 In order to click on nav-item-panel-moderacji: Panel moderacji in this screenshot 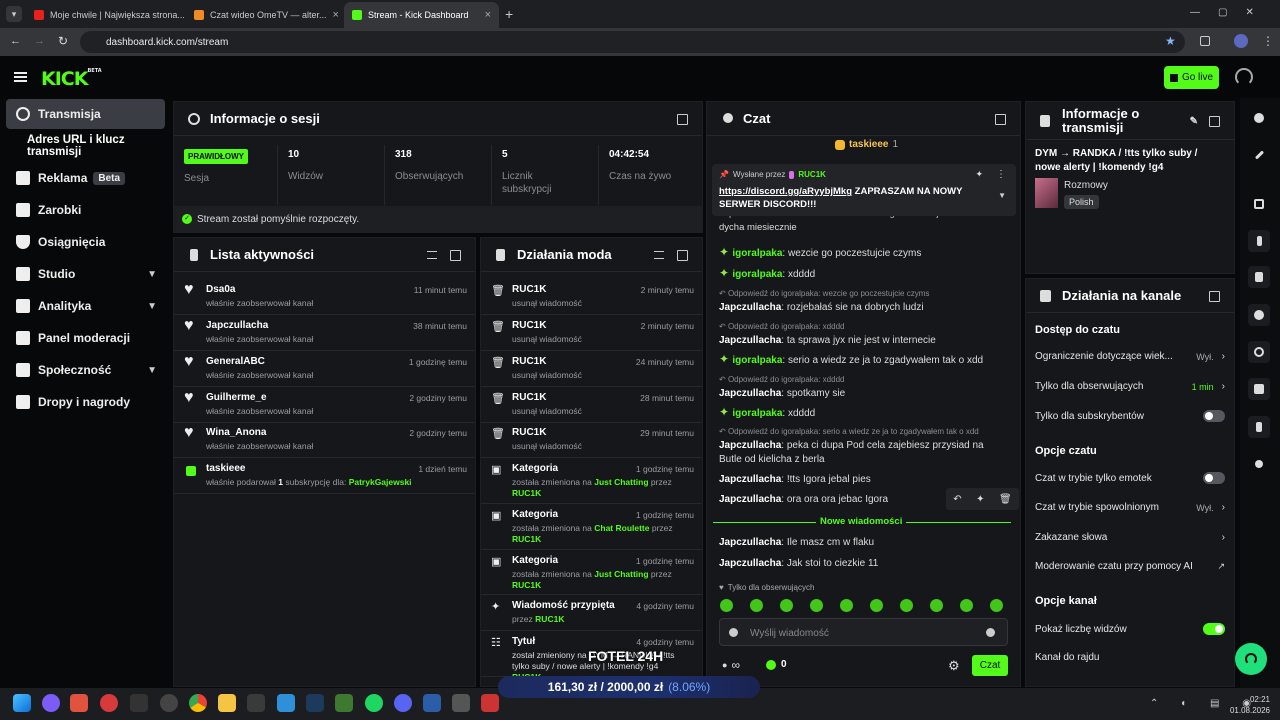, I will do `click(85, 338)`.